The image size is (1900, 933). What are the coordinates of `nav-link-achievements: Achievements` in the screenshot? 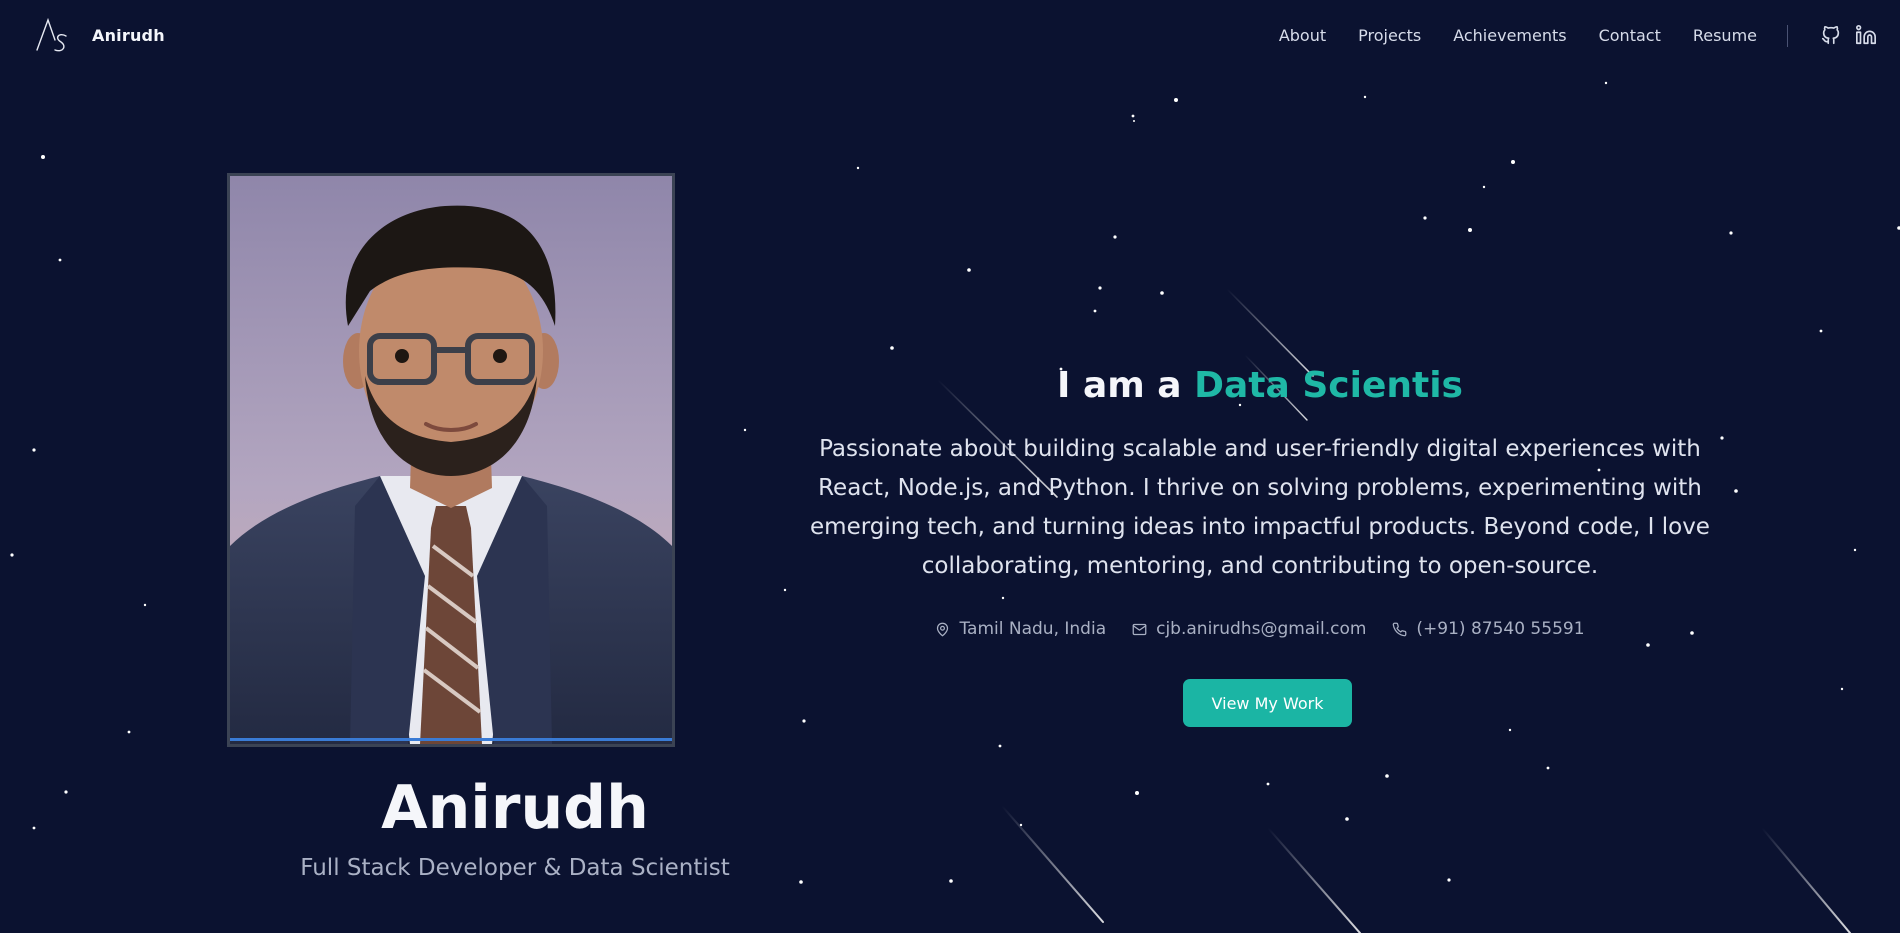 It's located at (1509, 35).